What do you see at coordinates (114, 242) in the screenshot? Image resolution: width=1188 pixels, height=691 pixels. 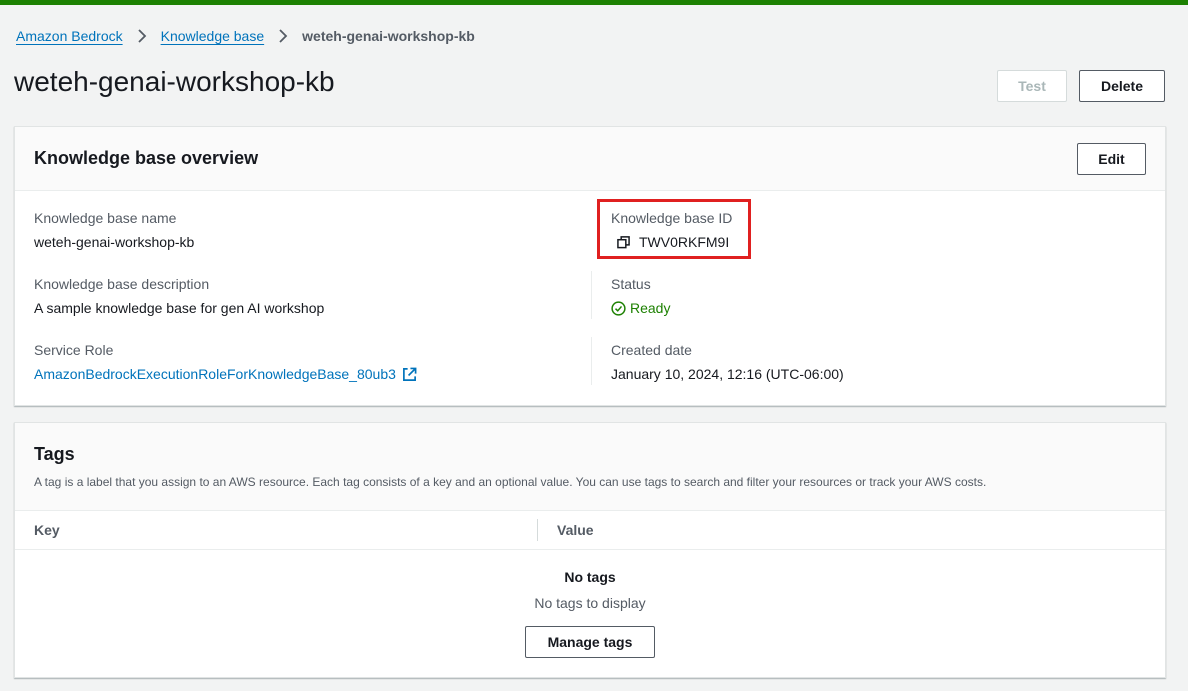 I see `kb-name-value: weteh-genai-workshop-kb` at bounding box center [114, 242].